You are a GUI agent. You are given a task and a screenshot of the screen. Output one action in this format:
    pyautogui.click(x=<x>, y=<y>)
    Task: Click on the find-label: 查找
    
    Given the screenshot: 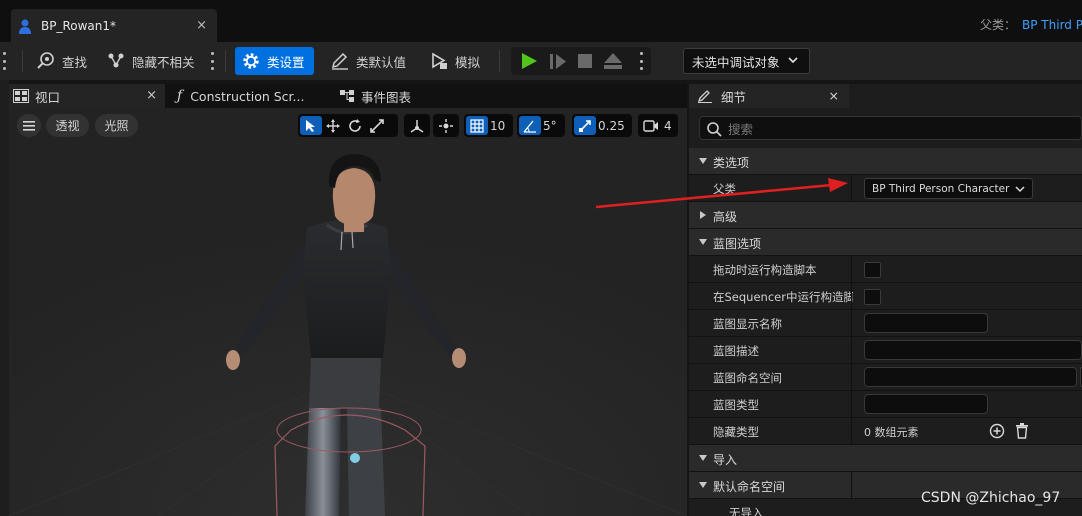 What is the action you would take?
    pyautogui.click(x=75, y=62)
    